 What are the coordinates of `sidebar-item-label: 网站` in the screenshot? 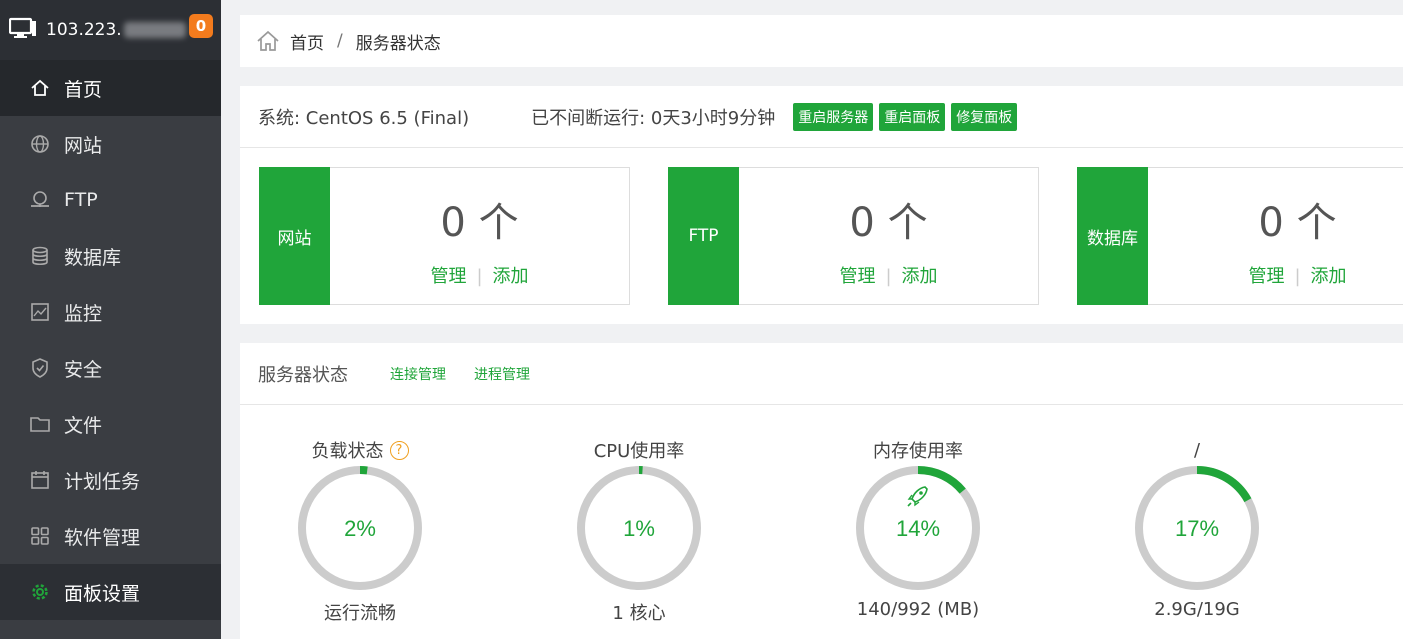 It's located at (83, 145).